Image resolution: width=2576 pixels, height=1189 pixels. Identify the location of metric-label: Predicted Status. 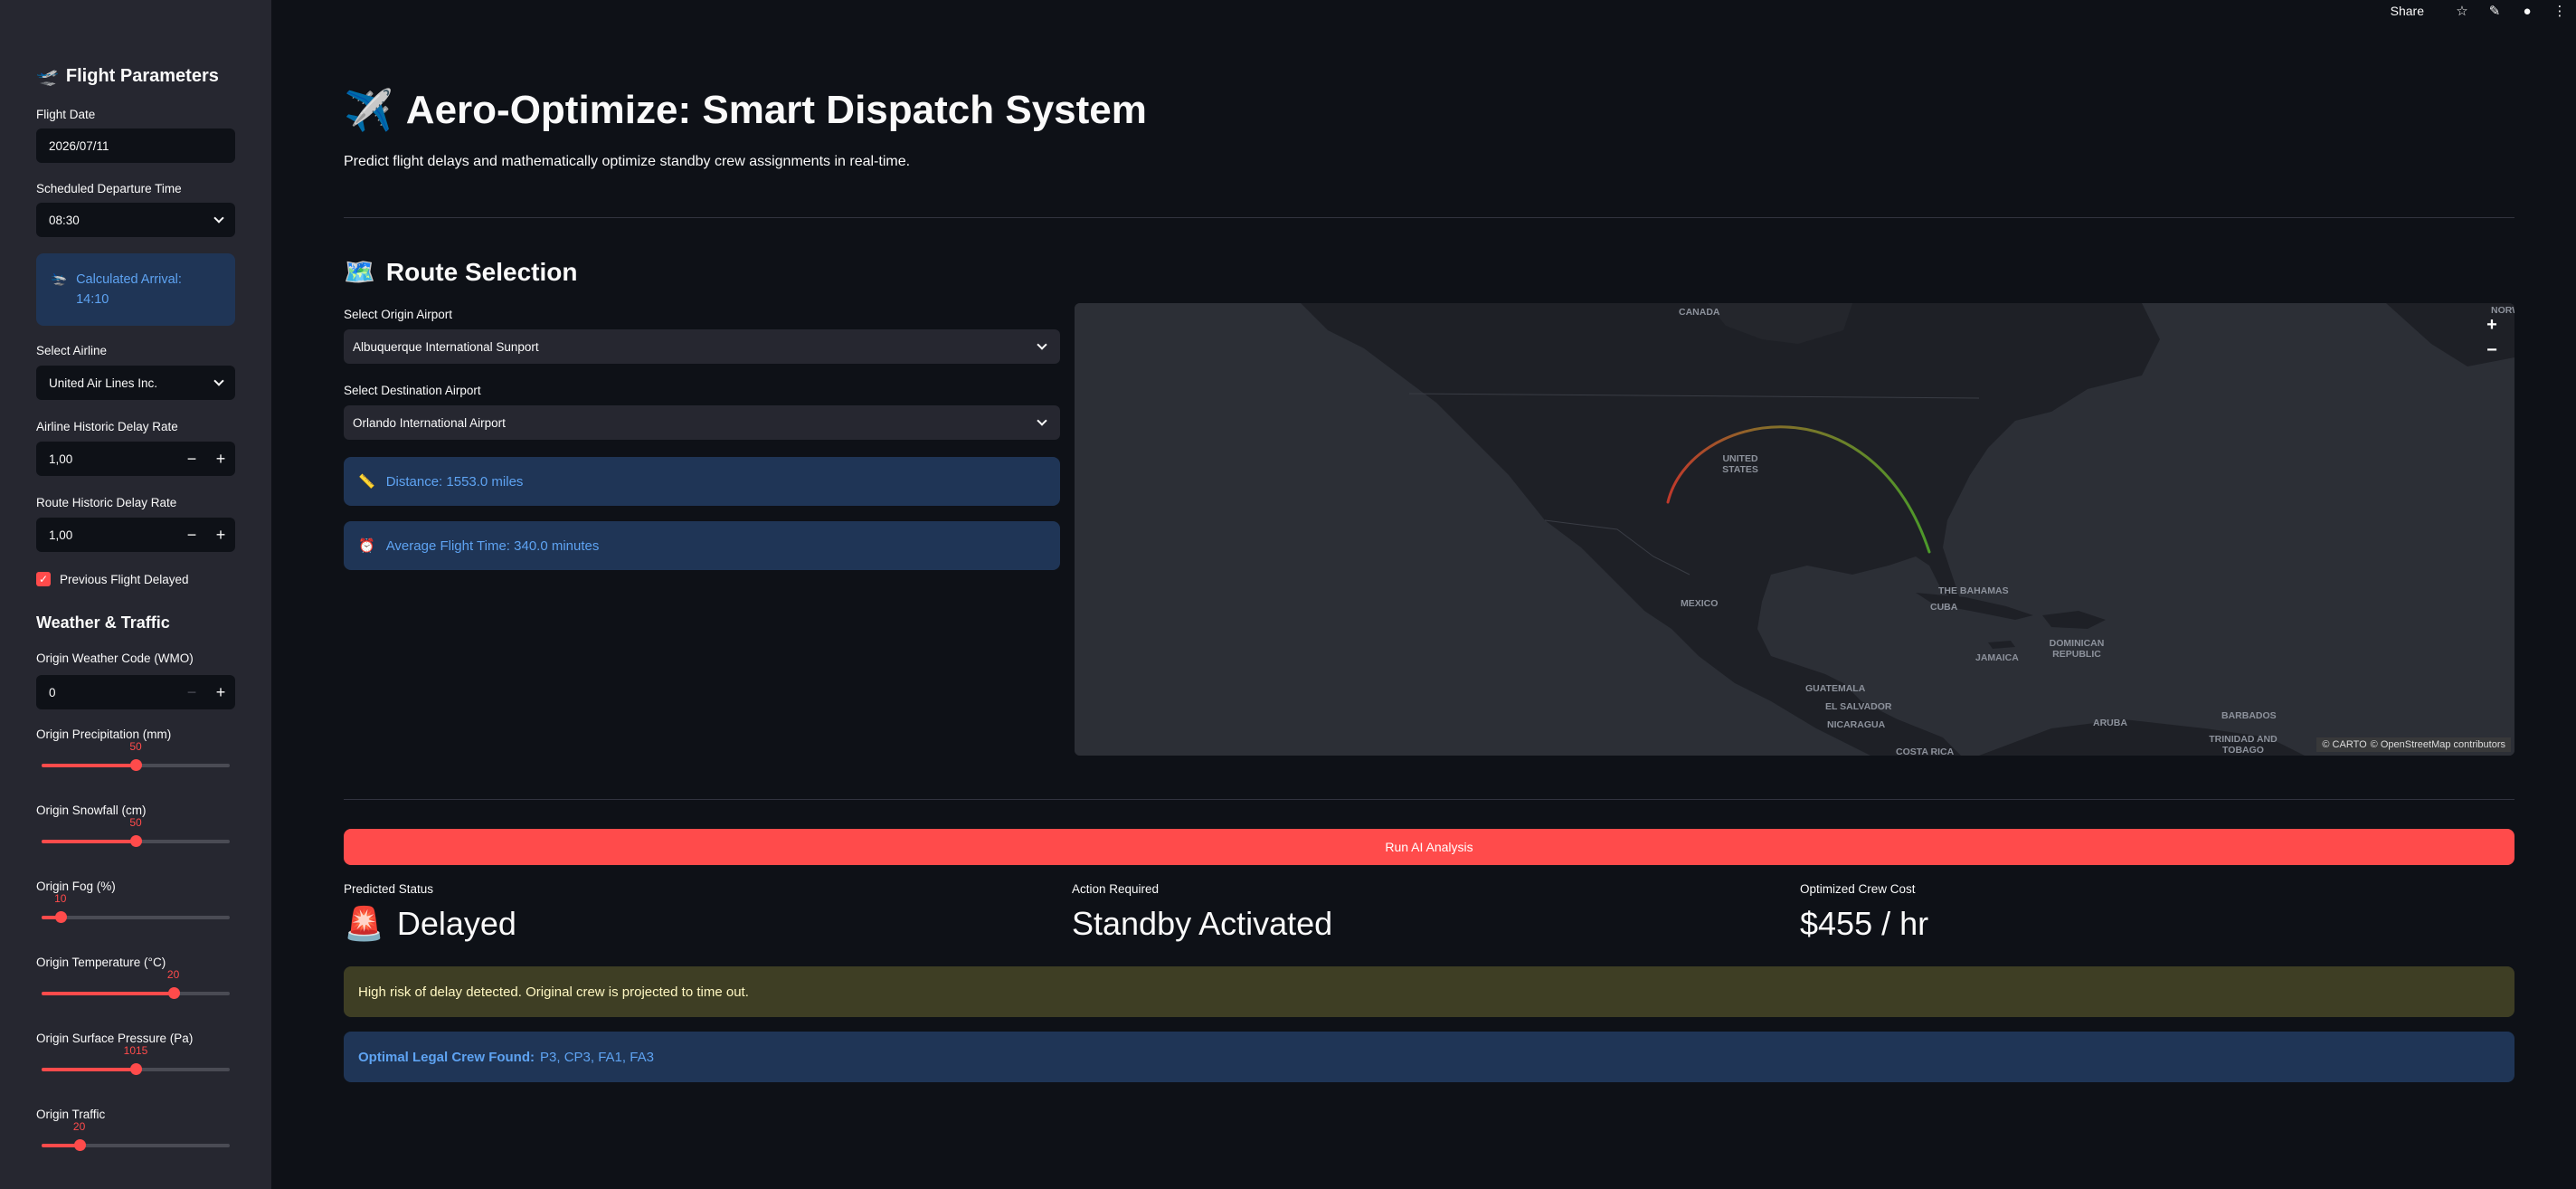
(389, 889).